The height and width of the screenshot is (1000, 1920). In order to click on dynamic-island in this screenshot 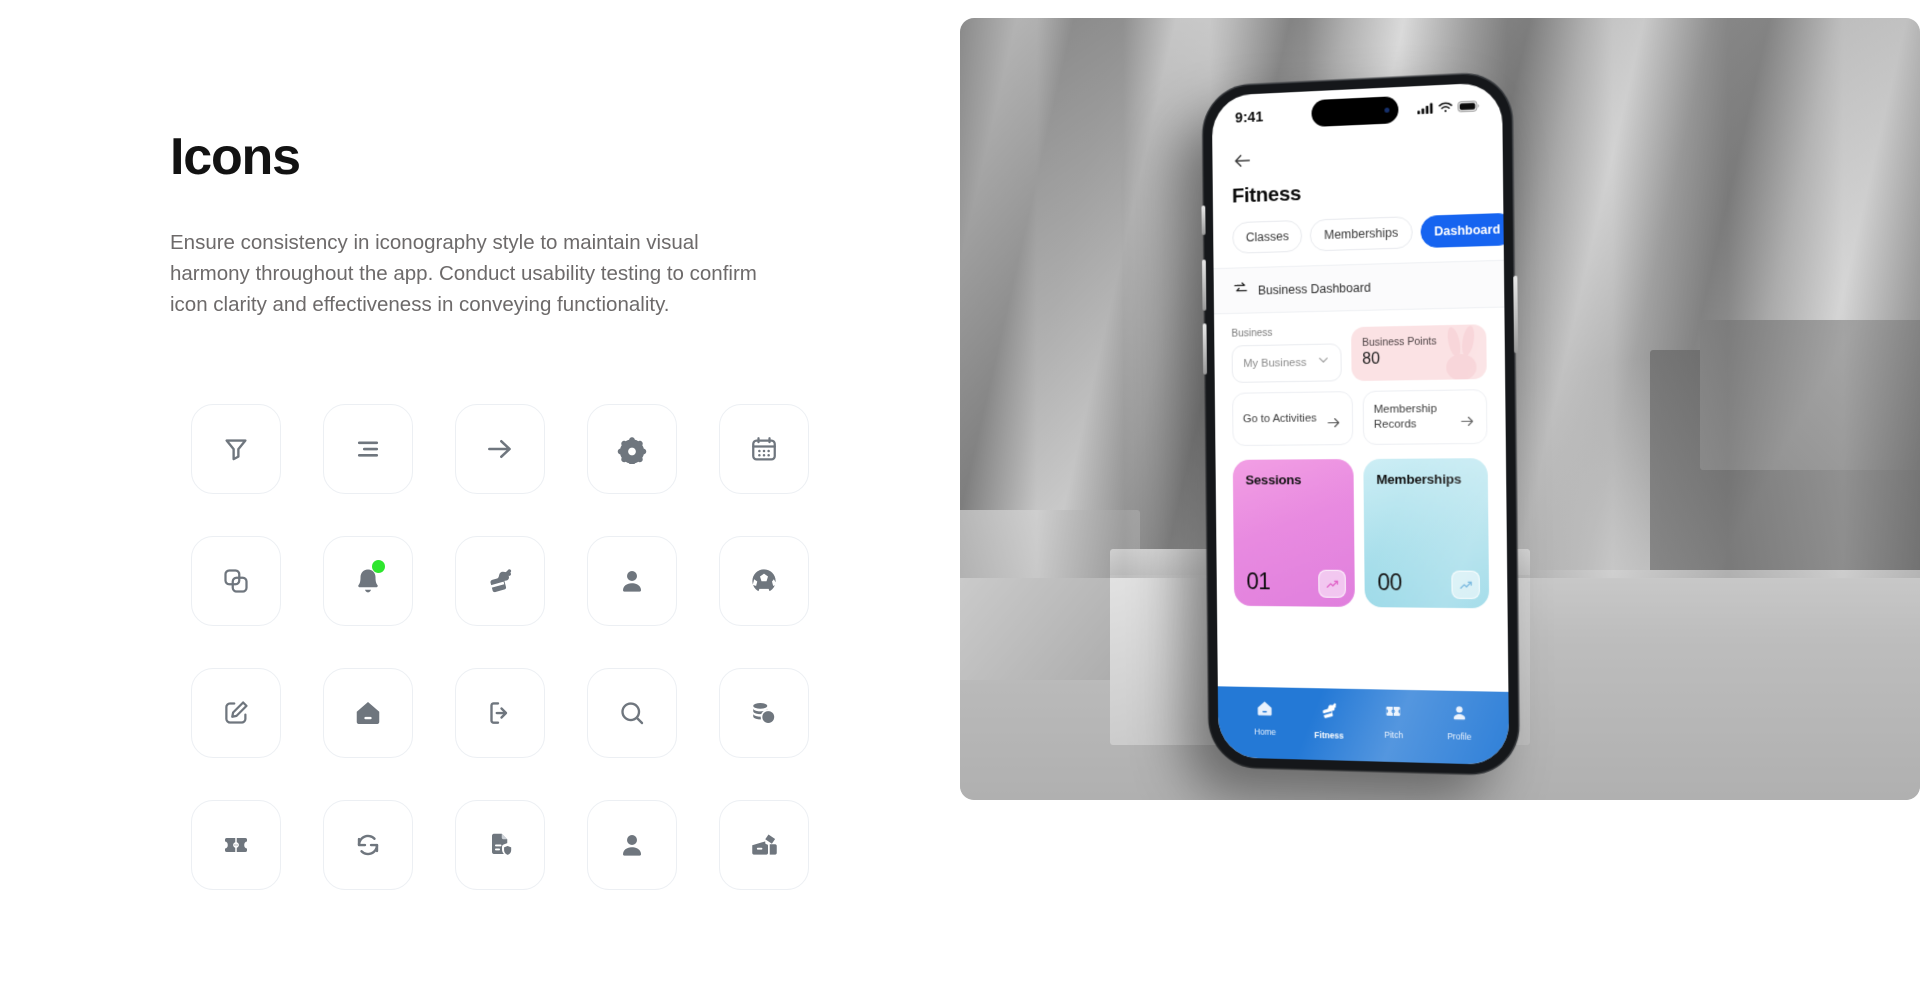, I will do `click(1355, 112)`.